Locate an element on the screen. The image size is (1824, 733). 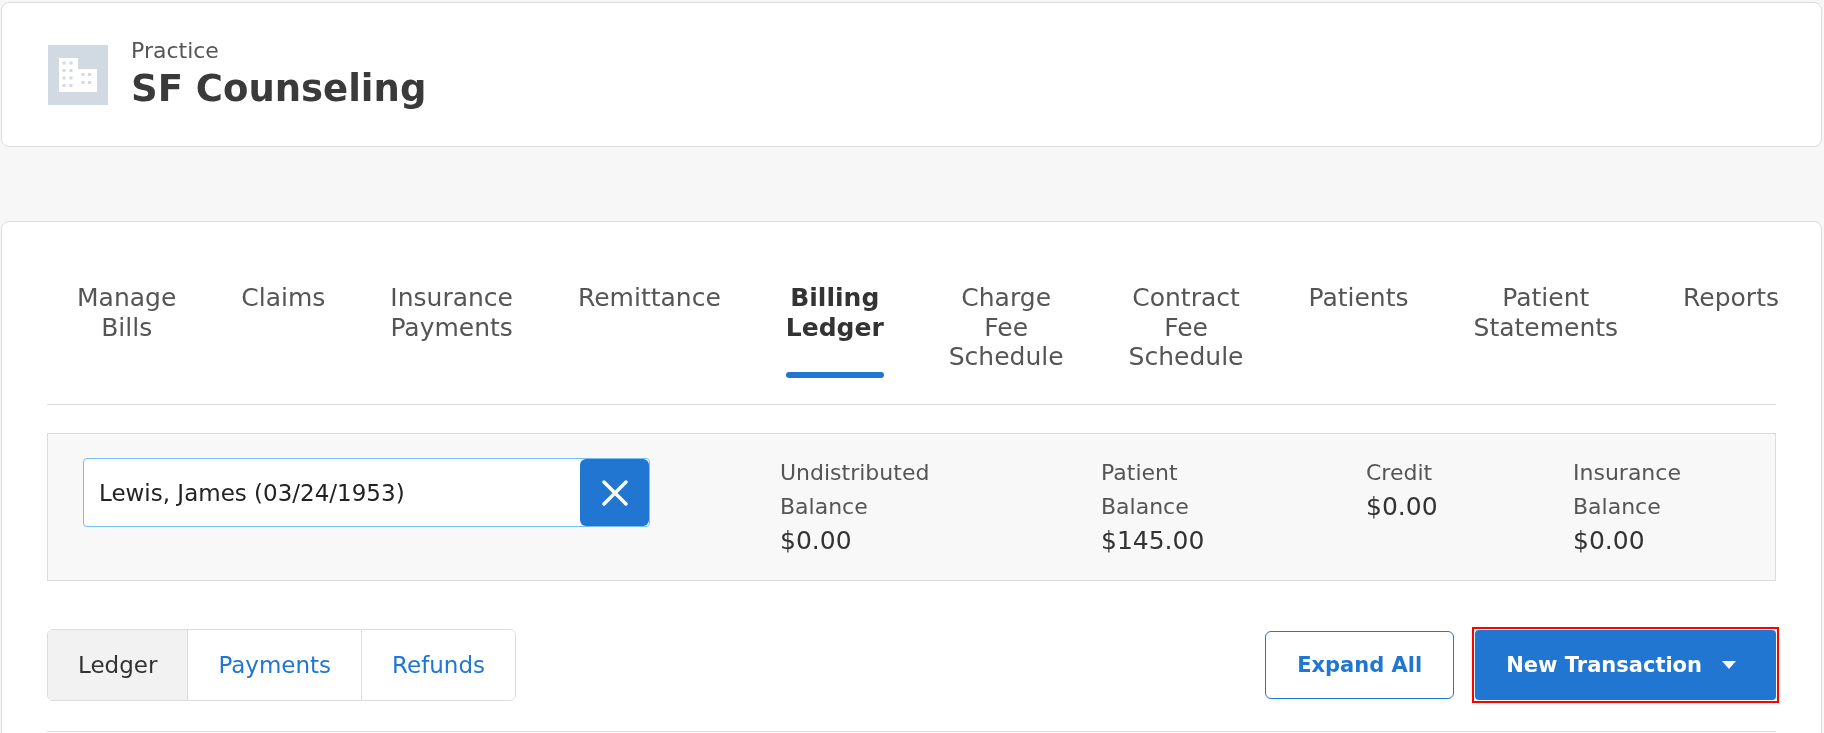
clear-button is located at coordinates (614, 492).